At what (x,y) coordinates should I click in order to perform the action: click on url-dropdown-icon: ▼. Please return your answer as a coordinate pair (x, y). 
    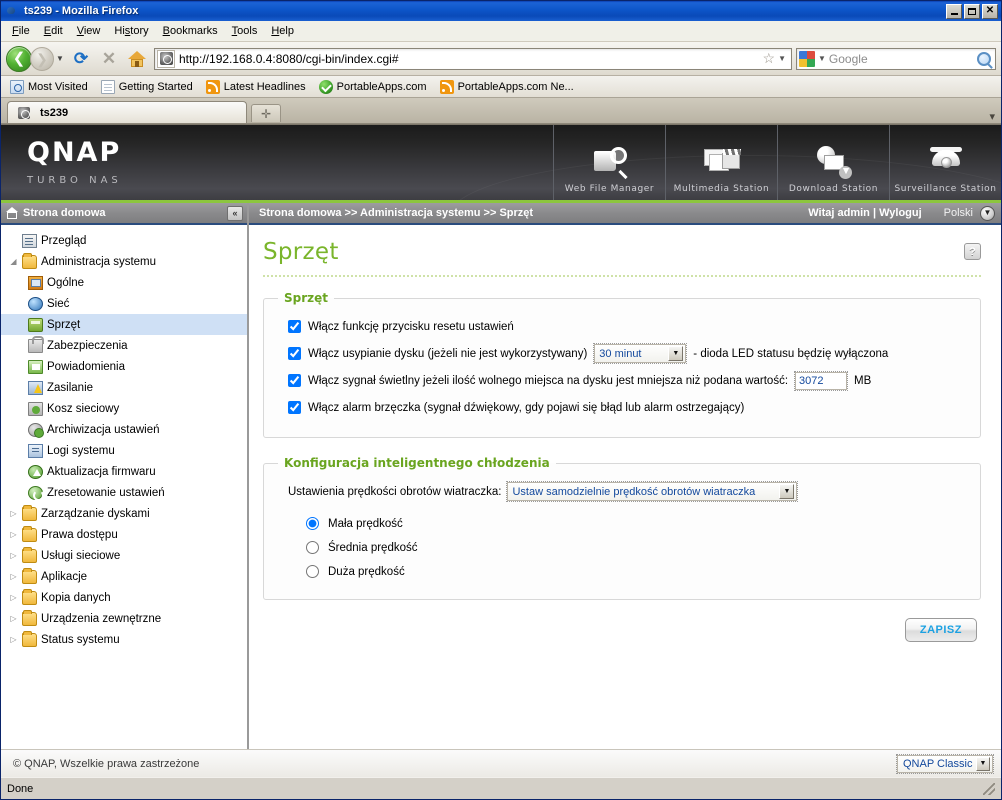
    Looking at the image, I should click on (783, 58).